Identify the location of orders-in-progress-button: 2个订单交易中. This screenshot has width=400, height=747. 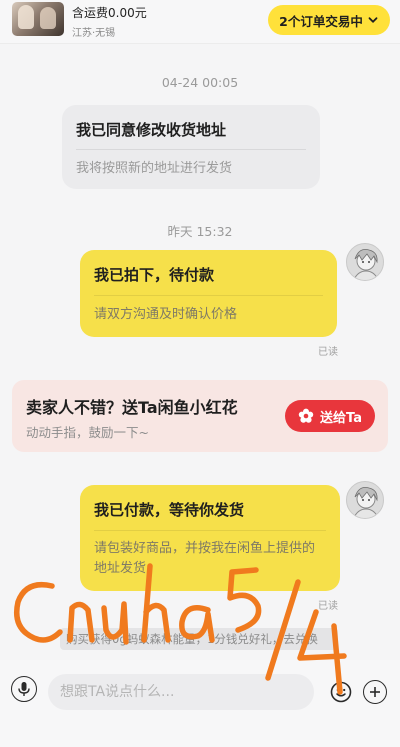
(329, 20).